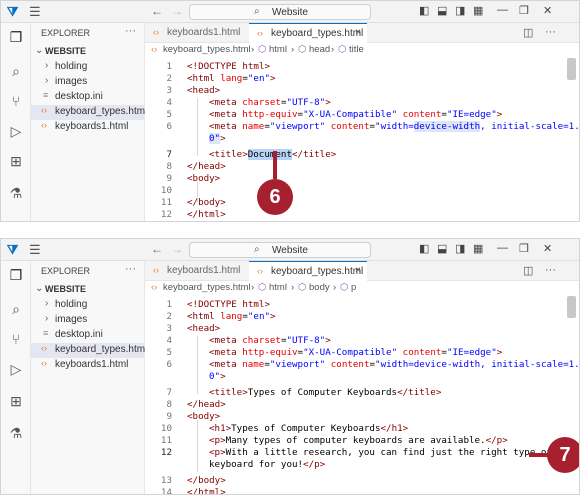 This screenshot has width=580, height=495. I want to click on callout-step-7: 7, so click(563, 455).